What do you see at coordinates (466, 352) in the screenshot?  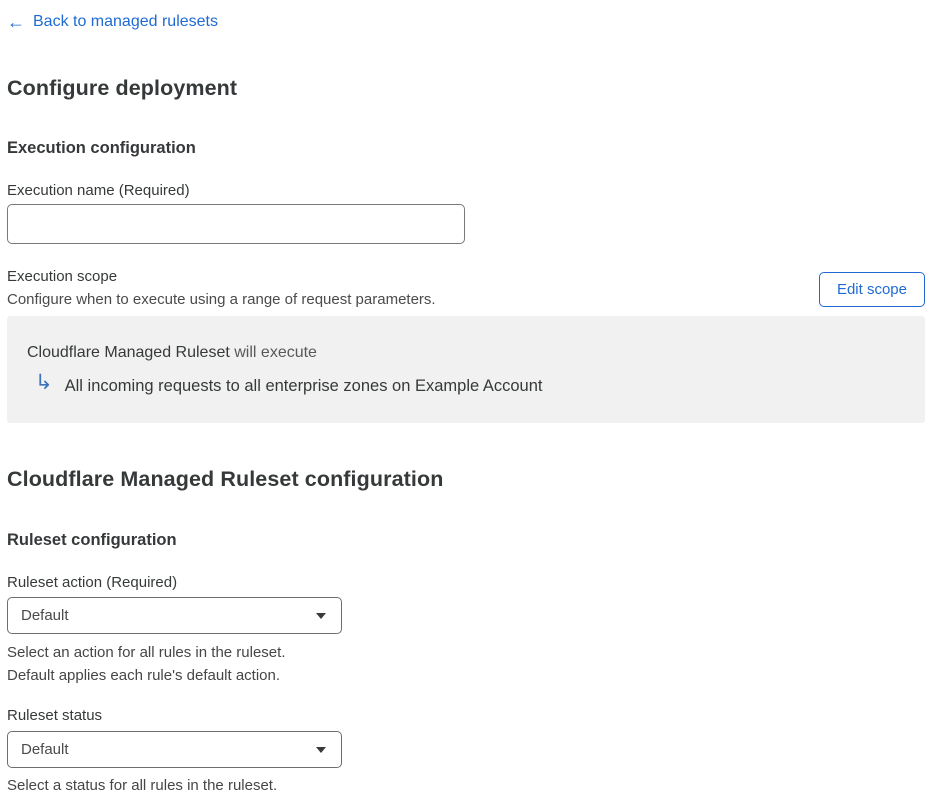 I see `execution-summary-line: Cloudflare Managed Ruleset will execute` at bounding box center [466, 352].